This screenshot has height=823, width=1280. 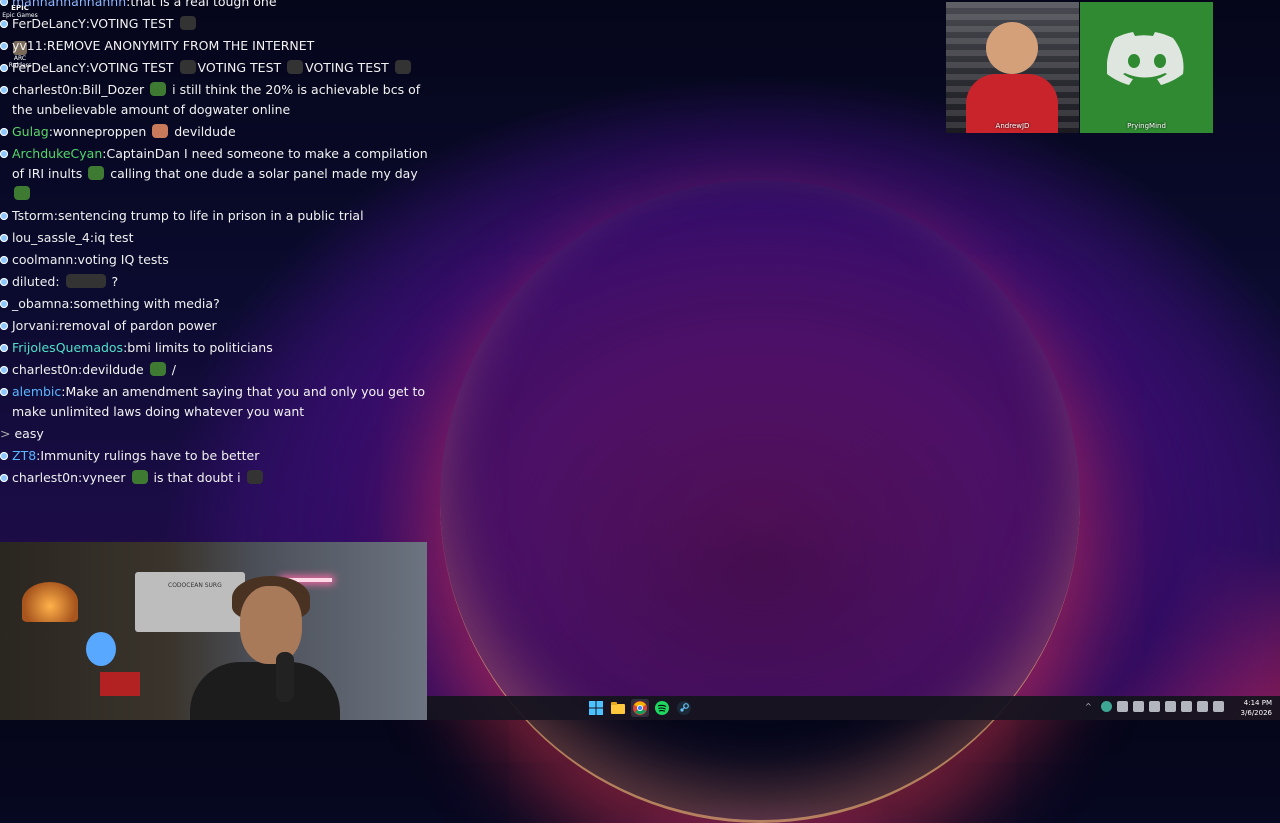 I want to click on streamer-body, so click(x=265, y=691).